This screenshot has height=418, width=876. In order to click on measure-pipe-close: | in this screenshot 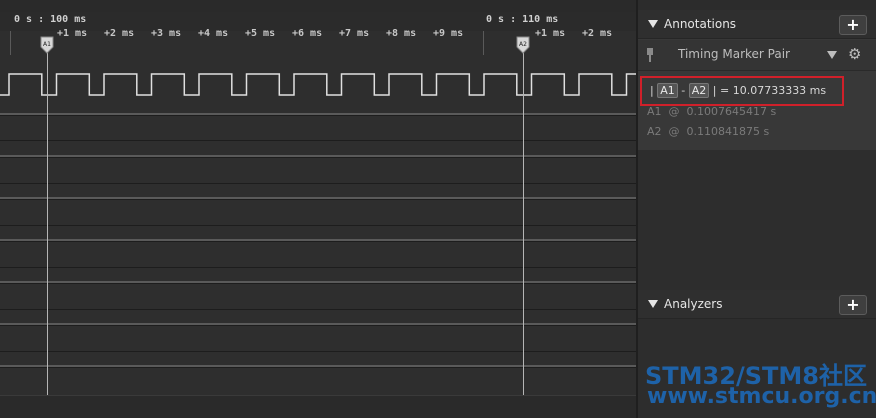, I will do `click(714, 90)`.